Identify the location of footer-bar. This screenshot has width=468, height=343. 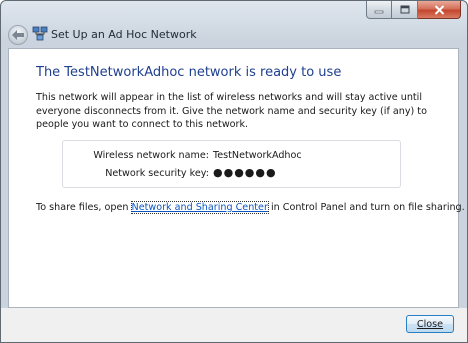
(234, 325).